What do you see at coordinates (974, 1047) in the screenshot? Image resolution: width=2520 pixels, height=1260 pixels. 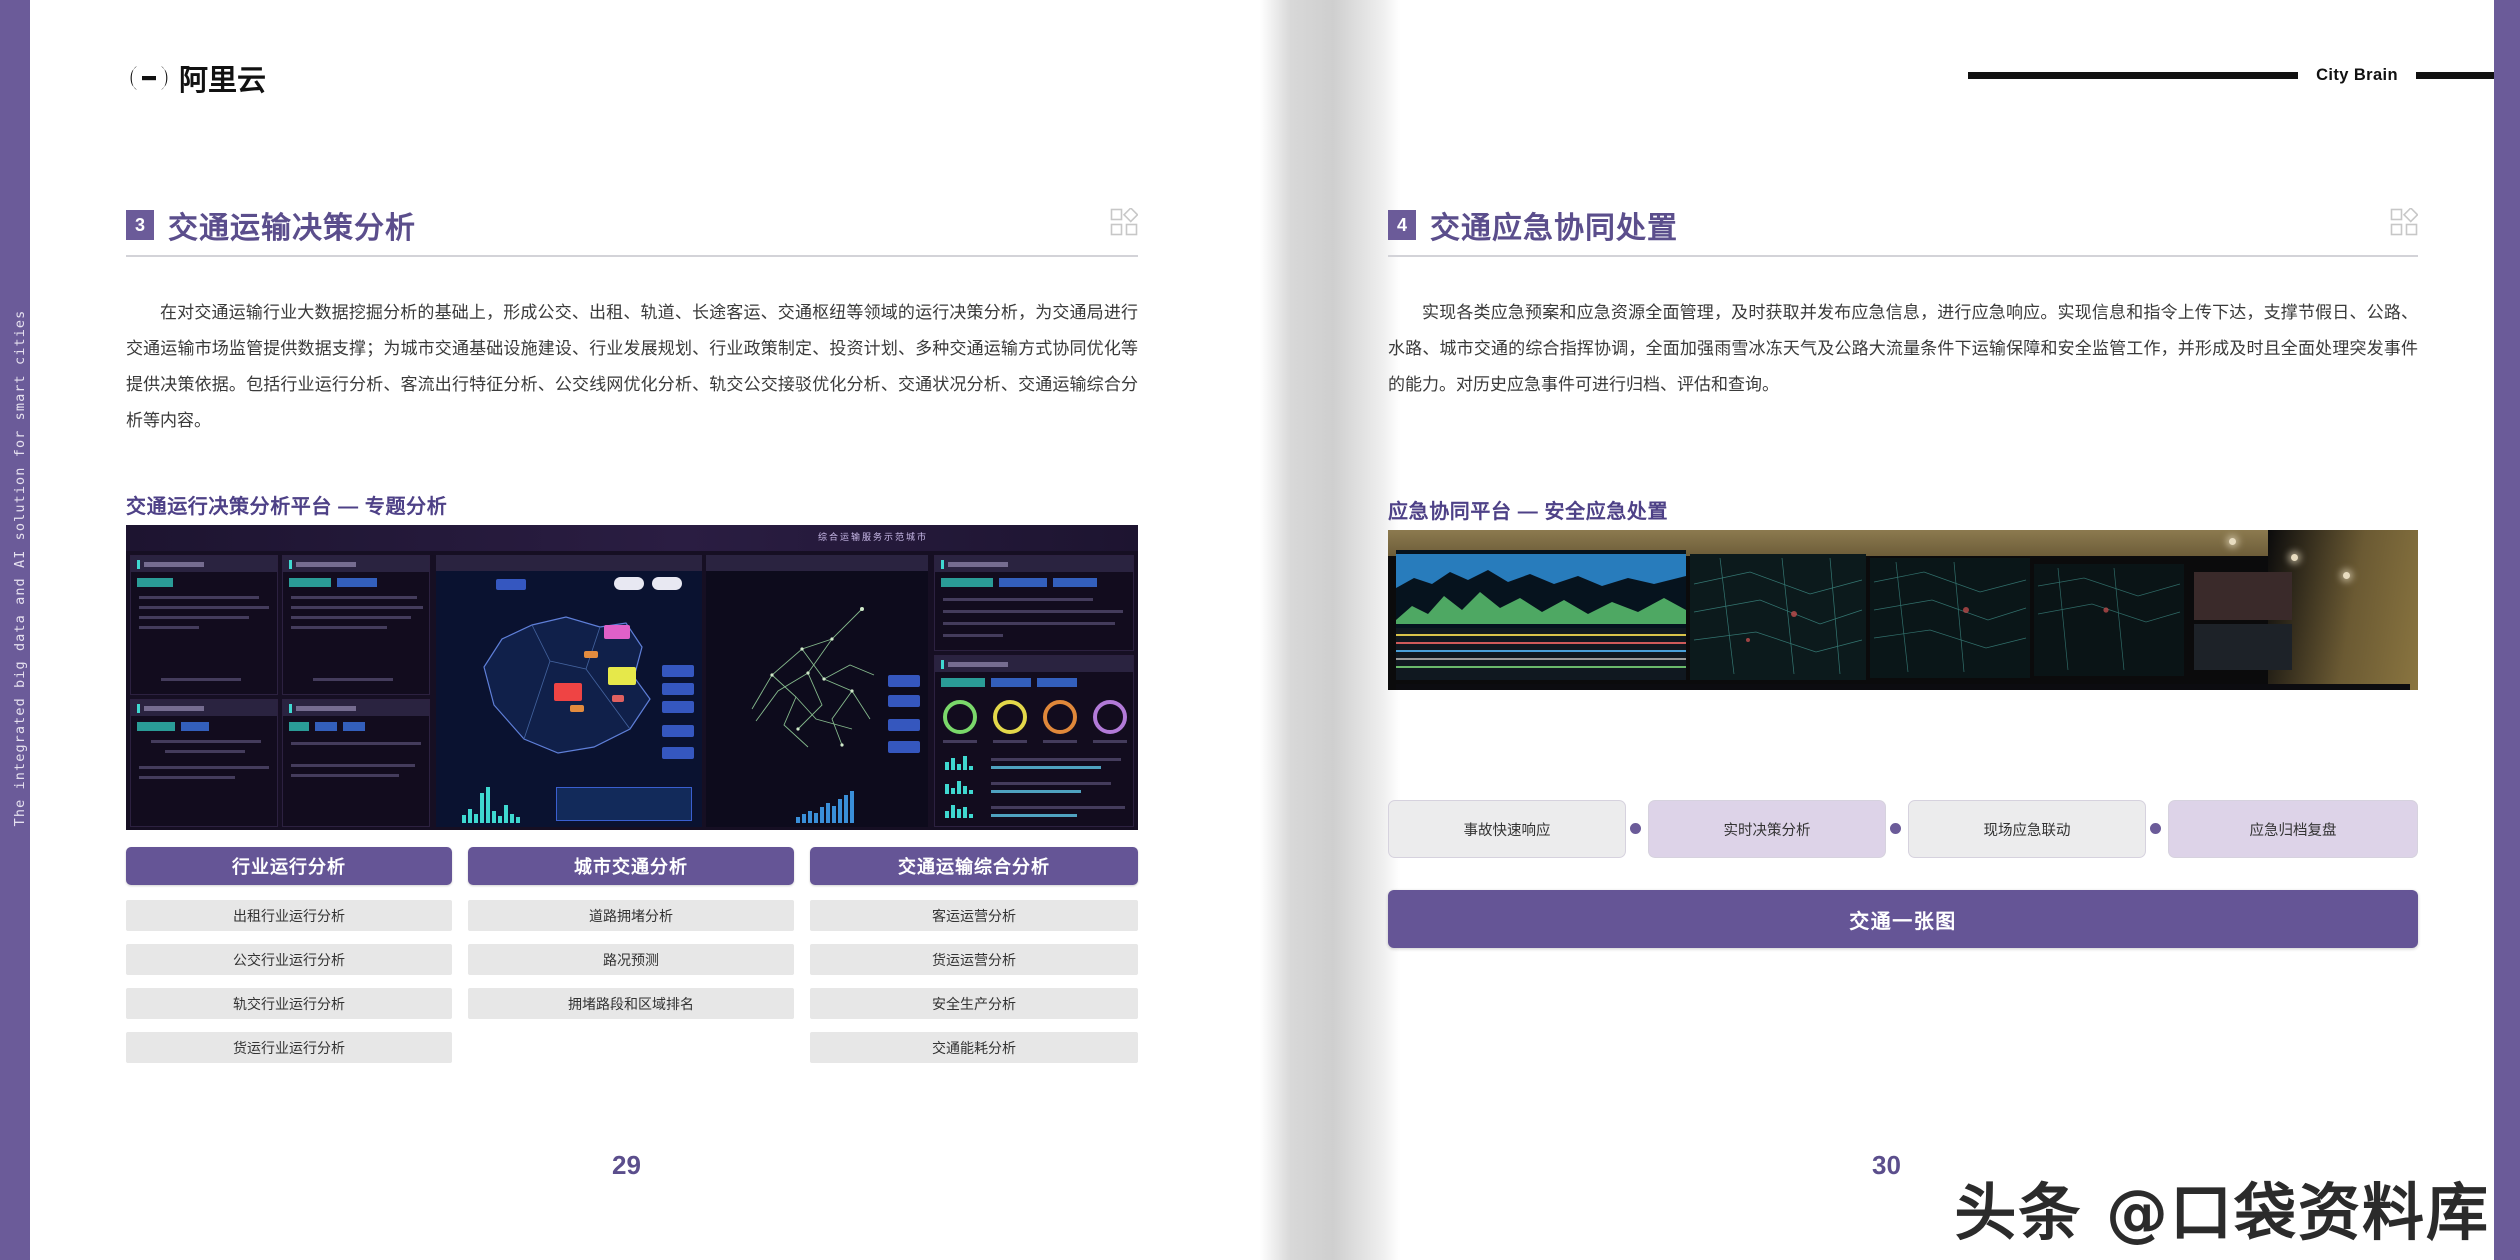 I see `cell-2-3: 交通能耗分析` at bounding box center [974, 1047].